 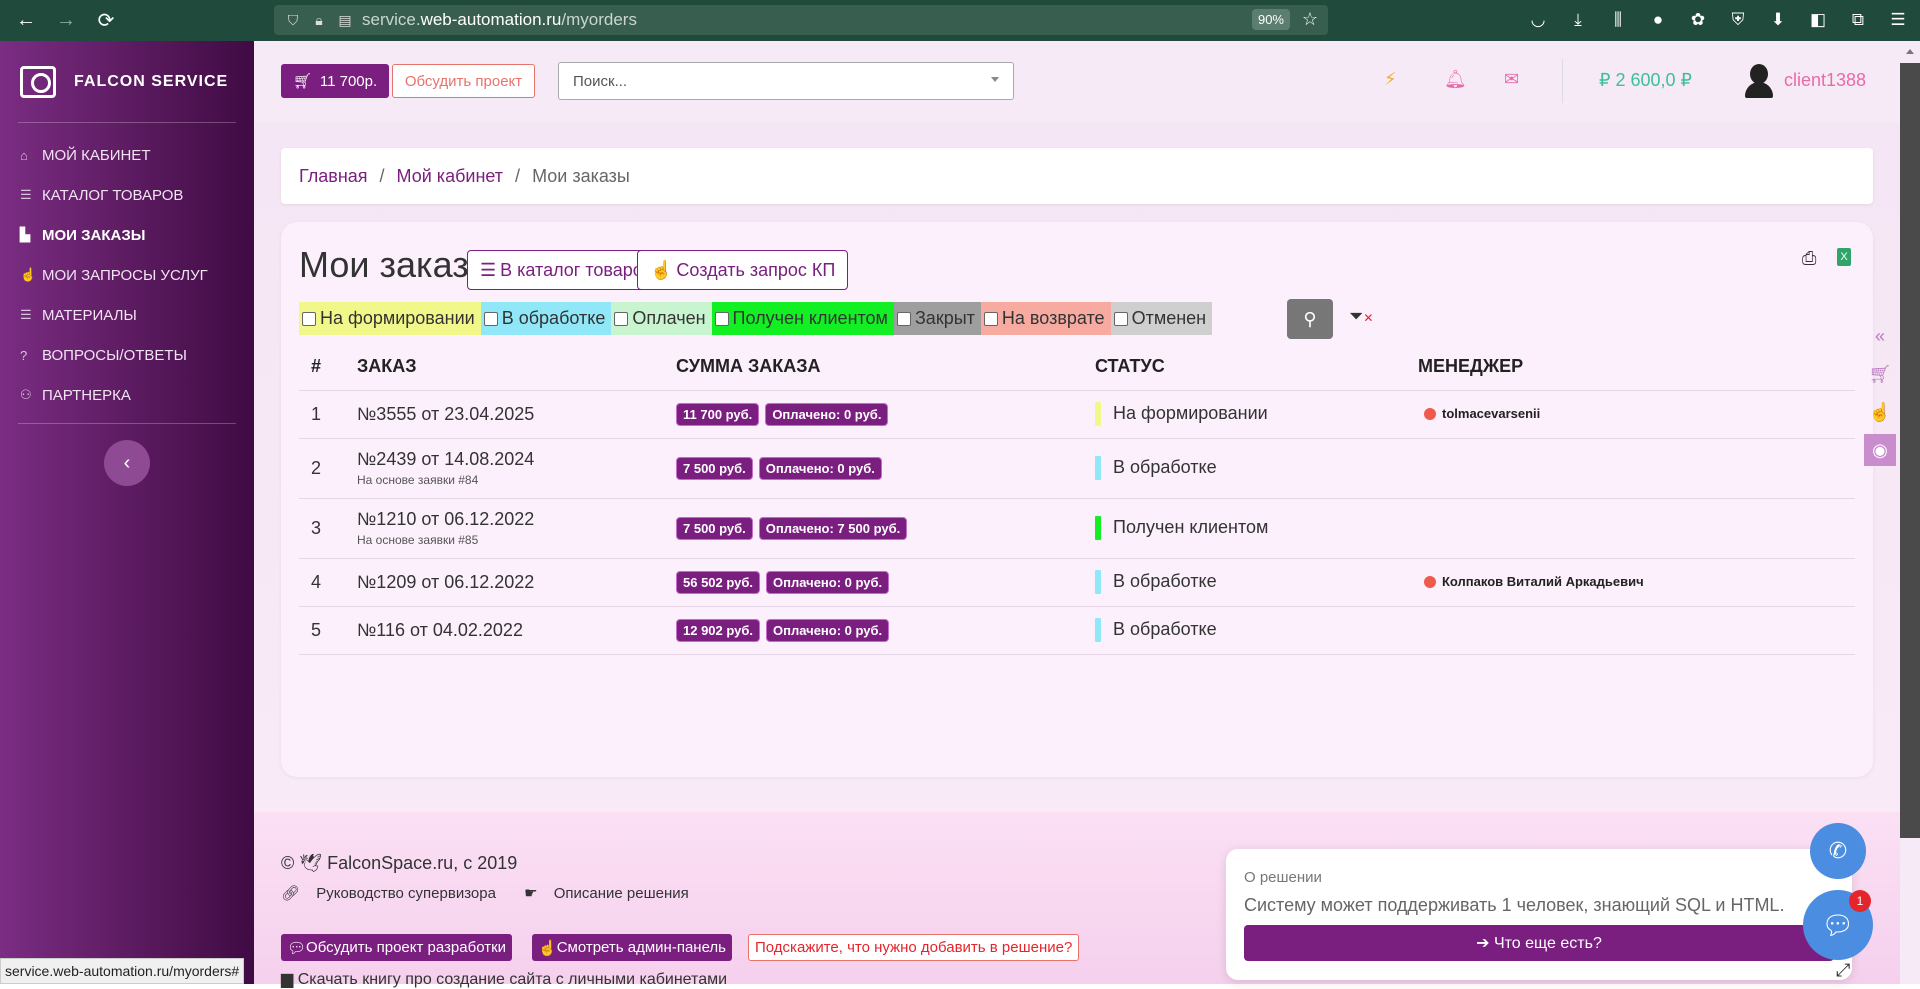 I want to click on sidebar-item-requests: ☝ МОИ ЗАПРОСЫ УСЛУГ, so click(x=127, y=275).